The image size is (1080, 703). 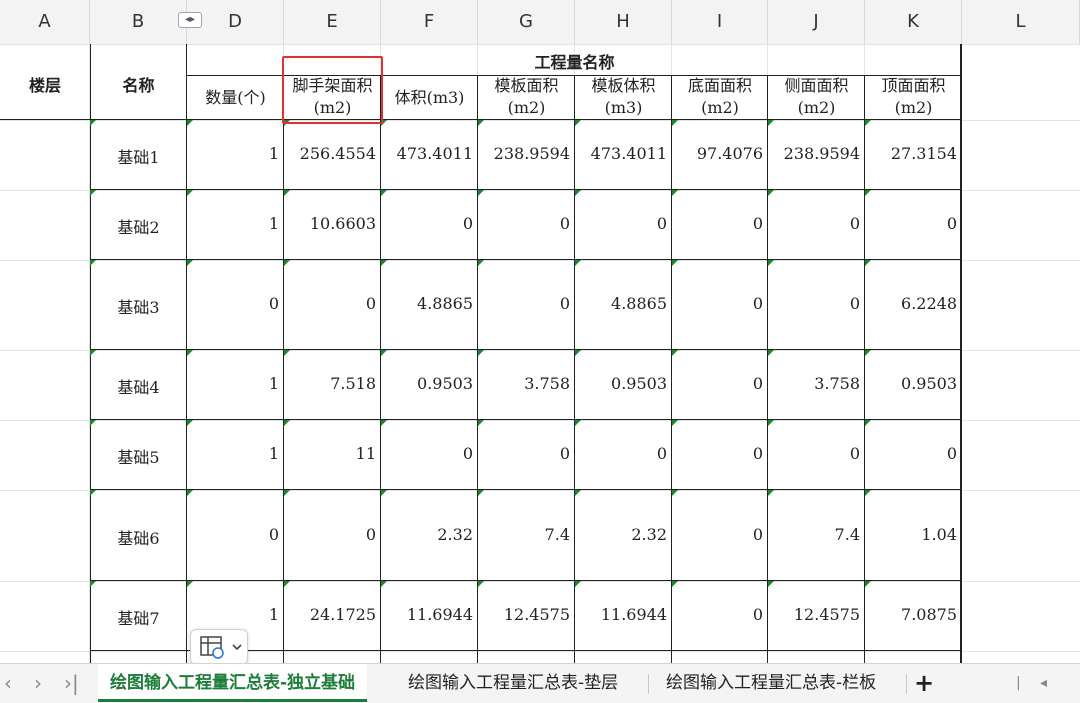 I want to click on data-cell: 97.4076, so click(x=720, y=153).